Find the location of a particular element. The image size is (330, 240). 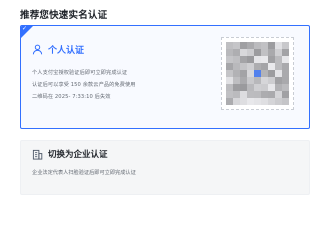

qr-code-frame is located at coordinates (257, 73).